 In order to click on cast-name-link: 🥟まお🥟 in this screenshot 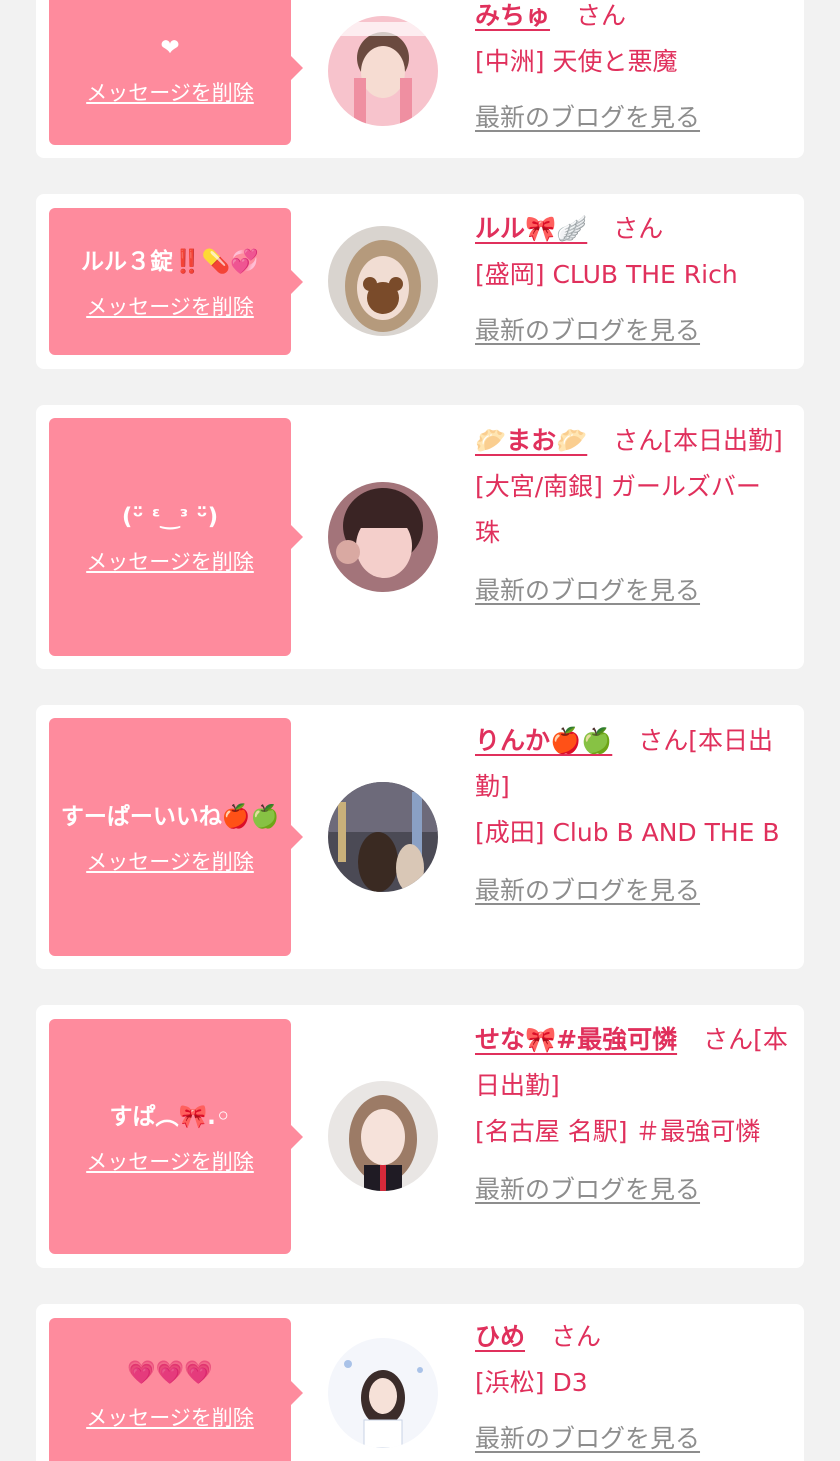, I will do `click(531, 440)`.